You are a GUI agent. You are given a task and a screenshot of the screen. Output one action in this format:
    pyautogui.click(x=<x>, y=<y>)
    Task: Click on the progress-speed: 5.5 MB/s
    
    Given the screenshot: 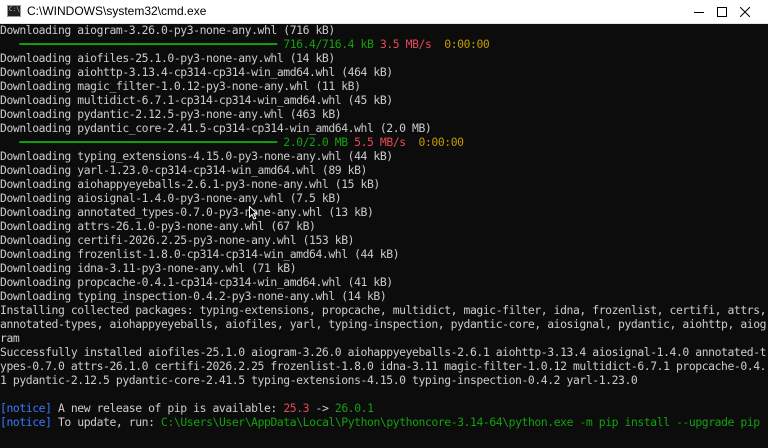 What is the action you would take?
    pyautogui.click(x=380, y=142)
    